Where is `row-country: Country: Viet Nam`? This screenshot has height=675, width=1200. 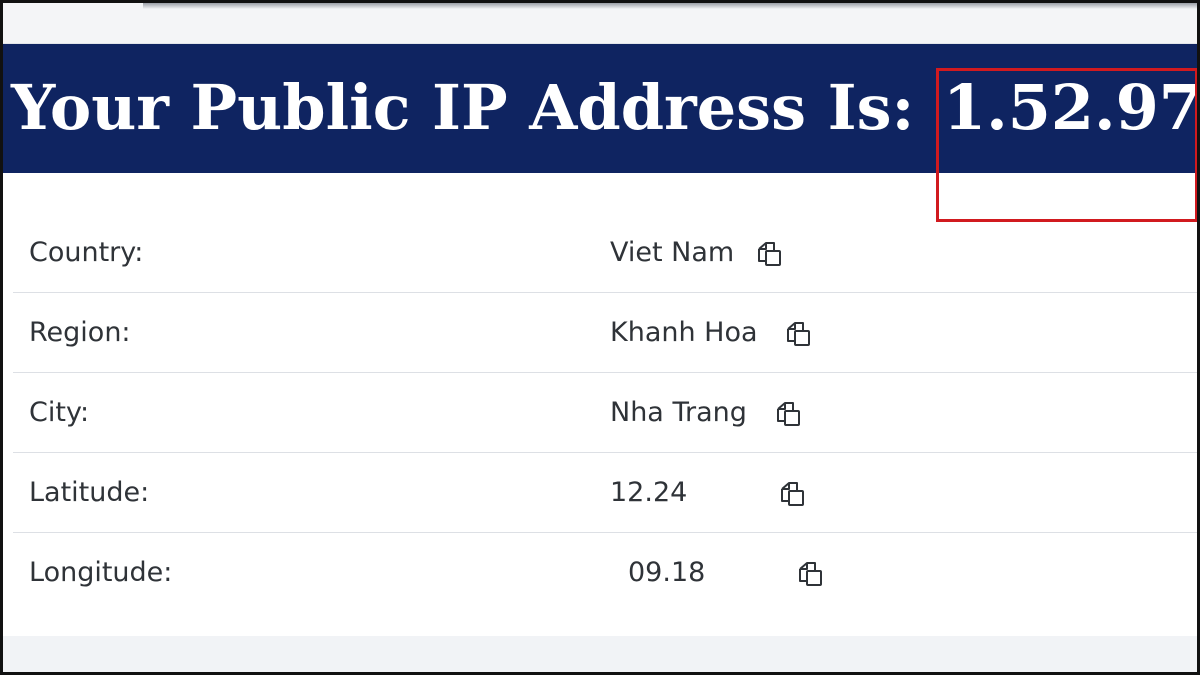 row-country: Country: Viet Nam is located at coordinates (605, 253).